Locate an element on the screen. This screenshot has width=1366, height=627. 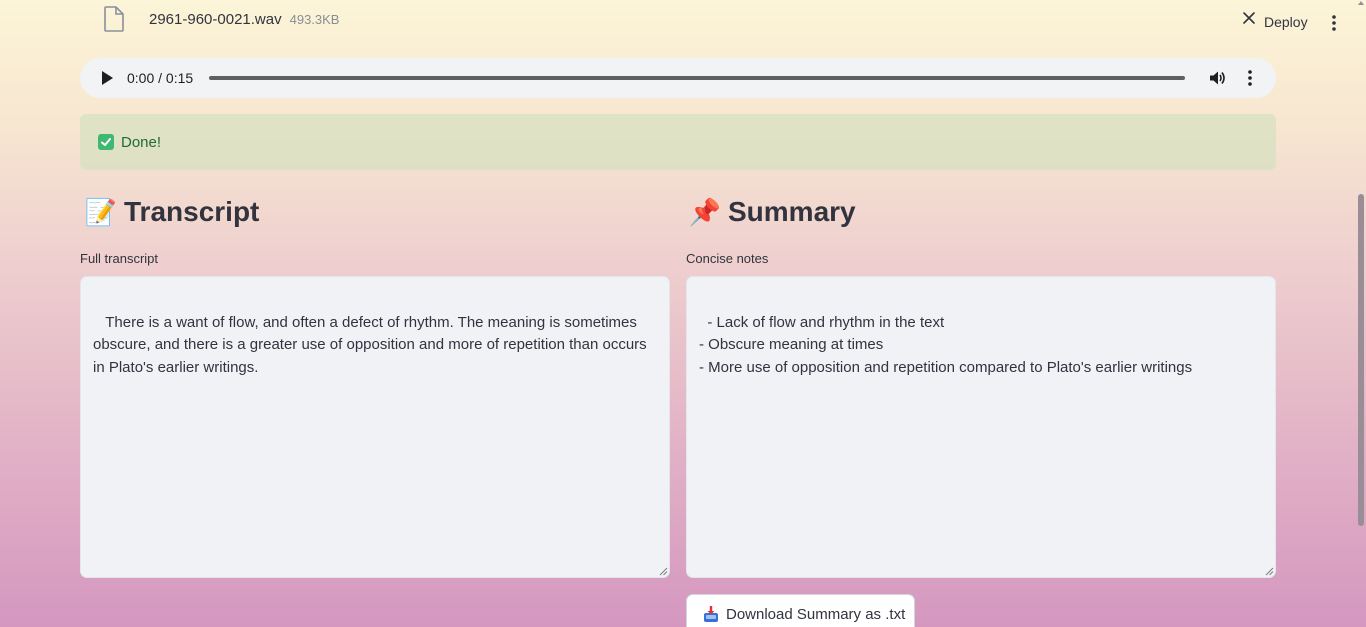
download-summary-button: Download Summary as .txt is located at coordinates (800, 610).